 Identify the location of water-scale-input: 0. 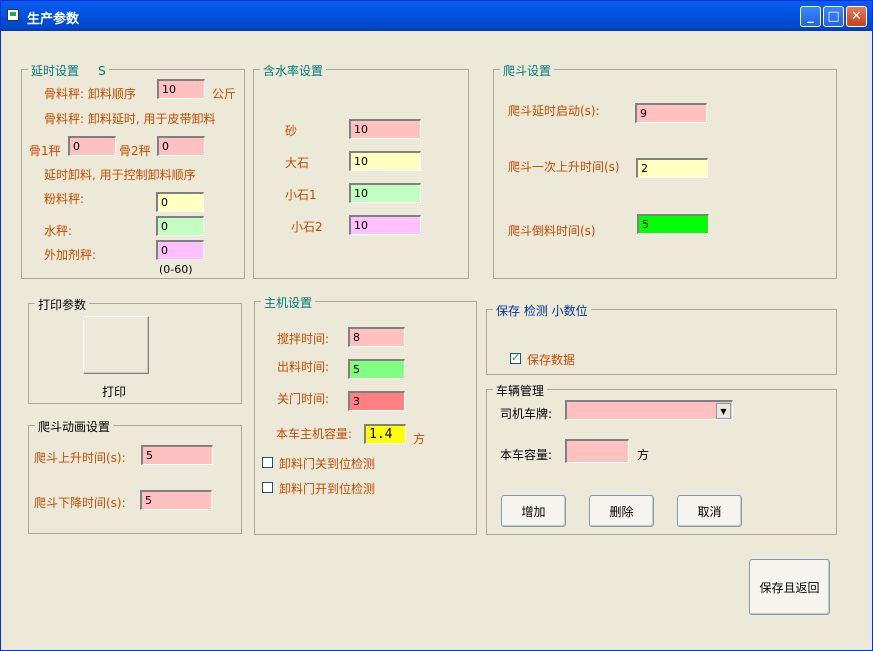
(180, 226).